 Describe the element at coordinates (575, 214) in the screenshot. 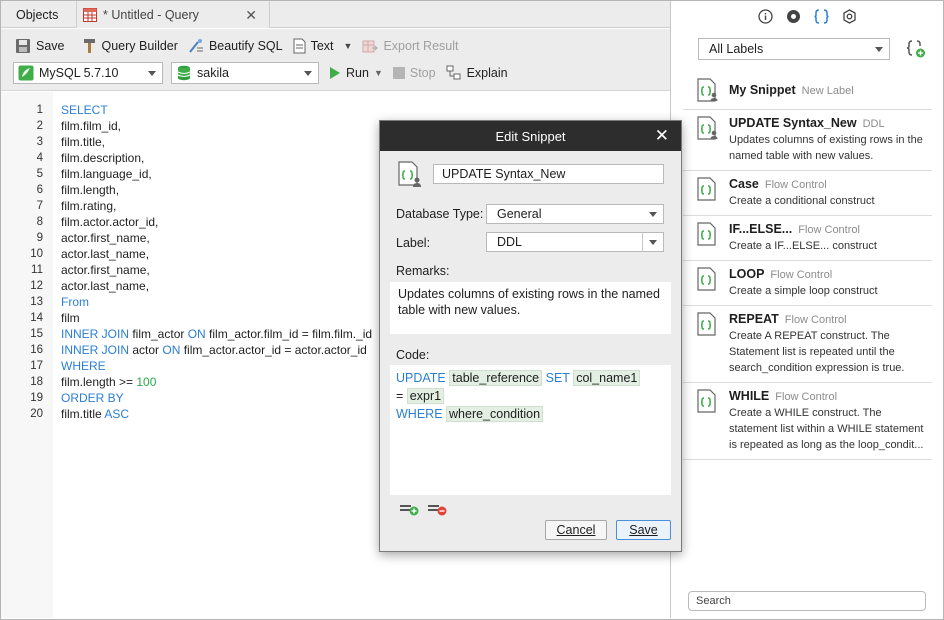

I see `database-type-select: General` at that location.